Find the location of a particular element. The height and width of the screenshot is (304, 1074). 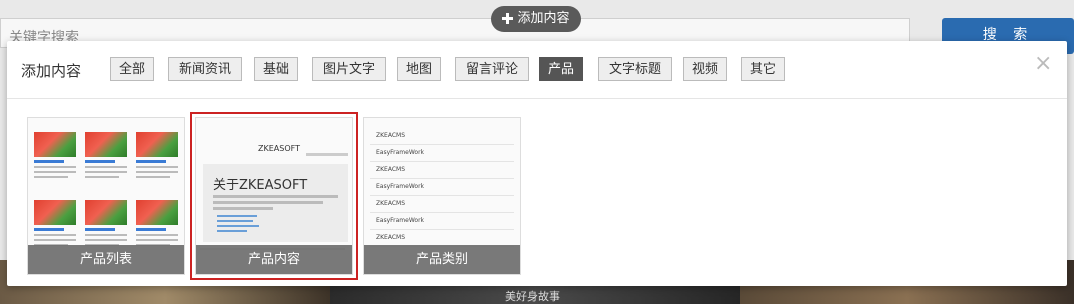

tab-video: 视频 is located at coordinates (705, 69).